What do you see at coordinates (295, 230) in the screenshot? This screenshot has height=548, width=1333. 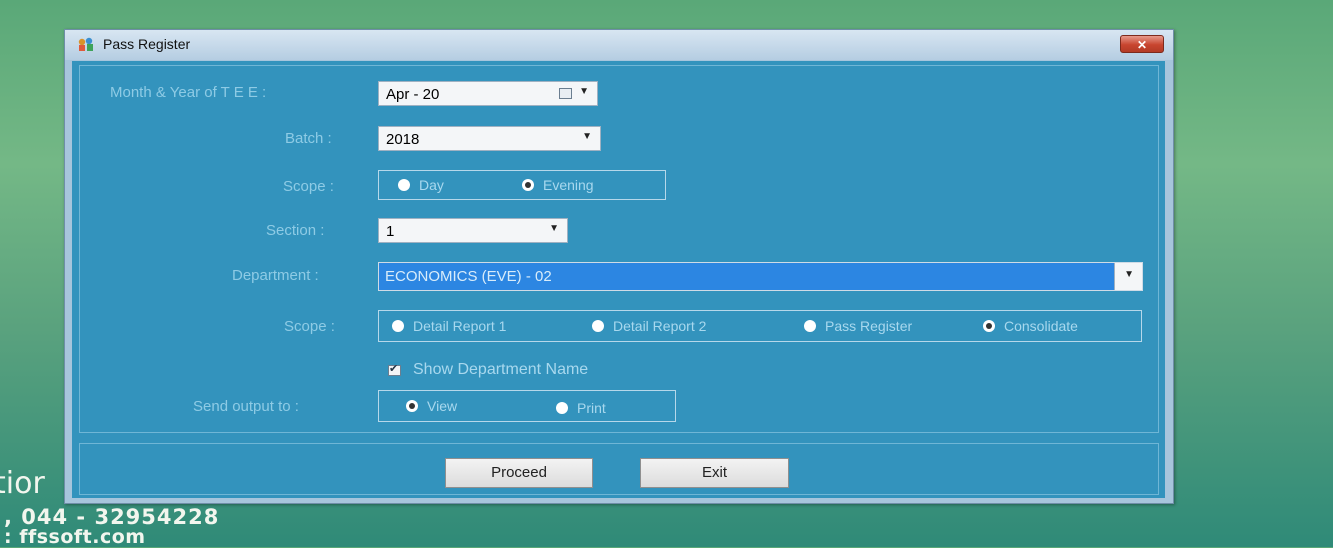 I see `section-label: Section :` at bounding box center [295, 230].